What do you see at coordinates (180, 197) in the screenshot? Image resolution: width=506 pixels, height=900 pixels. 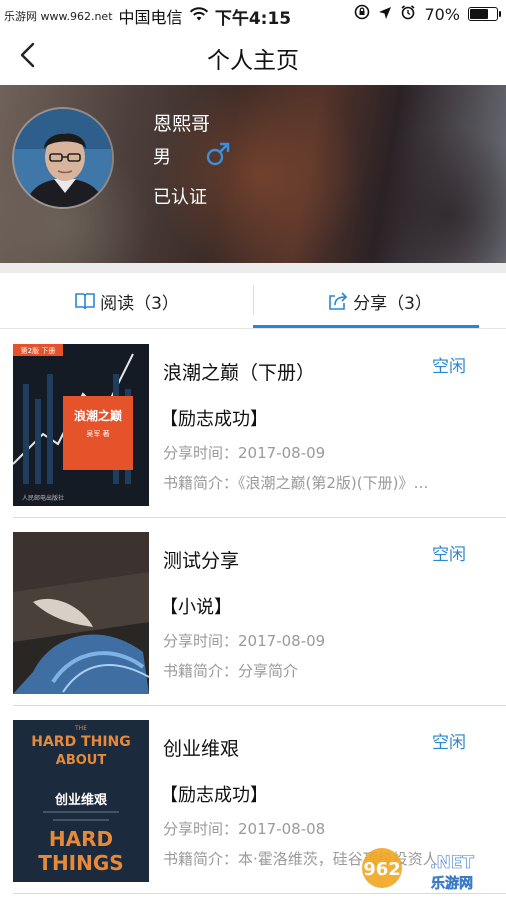 I see `verified-status: 已认证` at bounding box center [180, 197].